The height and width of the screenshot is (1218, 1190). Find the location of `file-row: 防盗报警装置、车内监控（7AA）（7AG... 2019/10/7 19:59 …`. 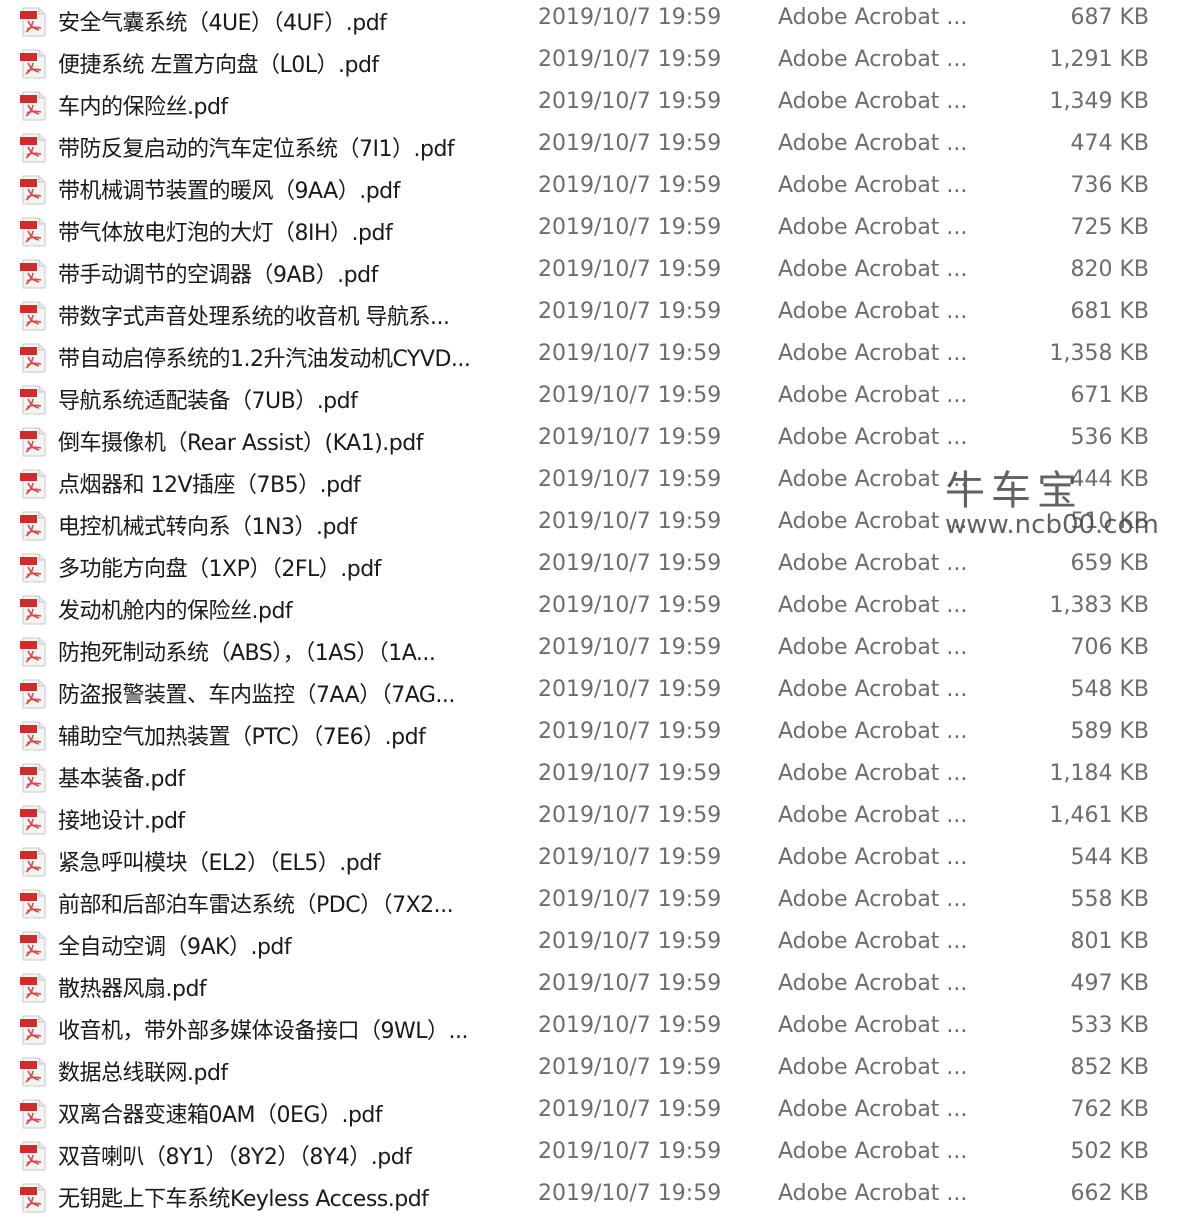

file-row: 防盗报警装置、车内监控（7AA）（7AG... 2019/10/7 19:59 … is located at coordinates (595, 693).